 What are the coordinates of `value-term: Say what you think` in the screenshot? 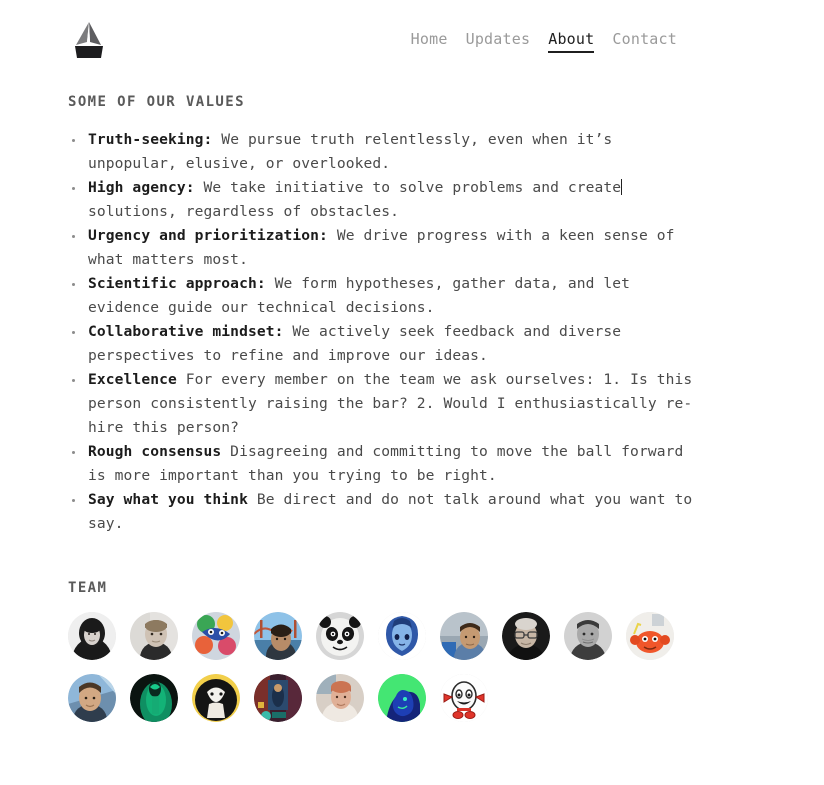 It's located at (168, 499).